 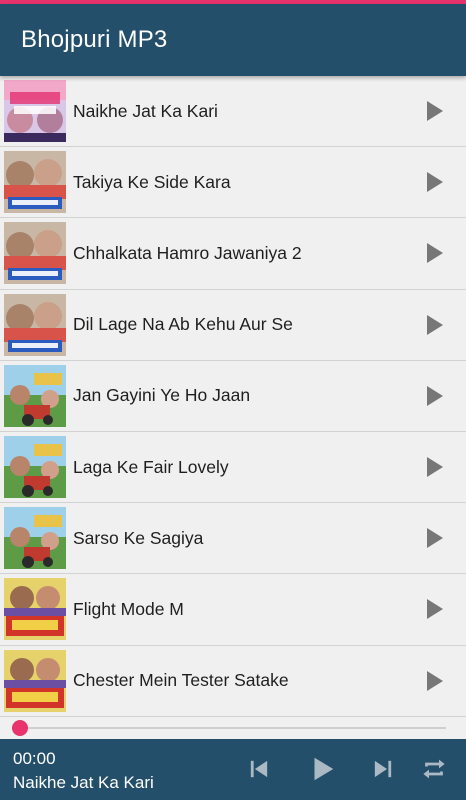 I want to click on next-button, so click(x=383, y=769).